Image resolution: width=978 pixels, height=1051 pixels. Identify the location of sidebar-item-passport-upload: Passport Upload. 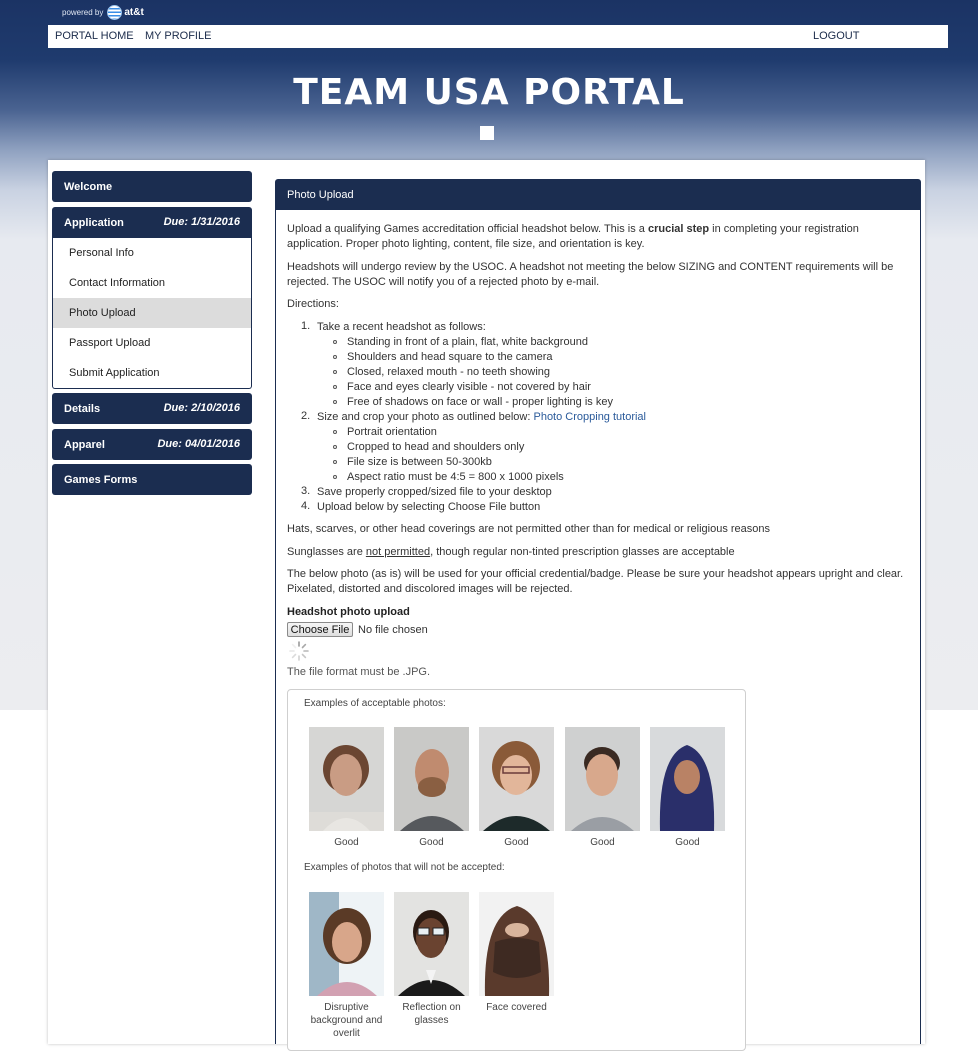
(152, 343).